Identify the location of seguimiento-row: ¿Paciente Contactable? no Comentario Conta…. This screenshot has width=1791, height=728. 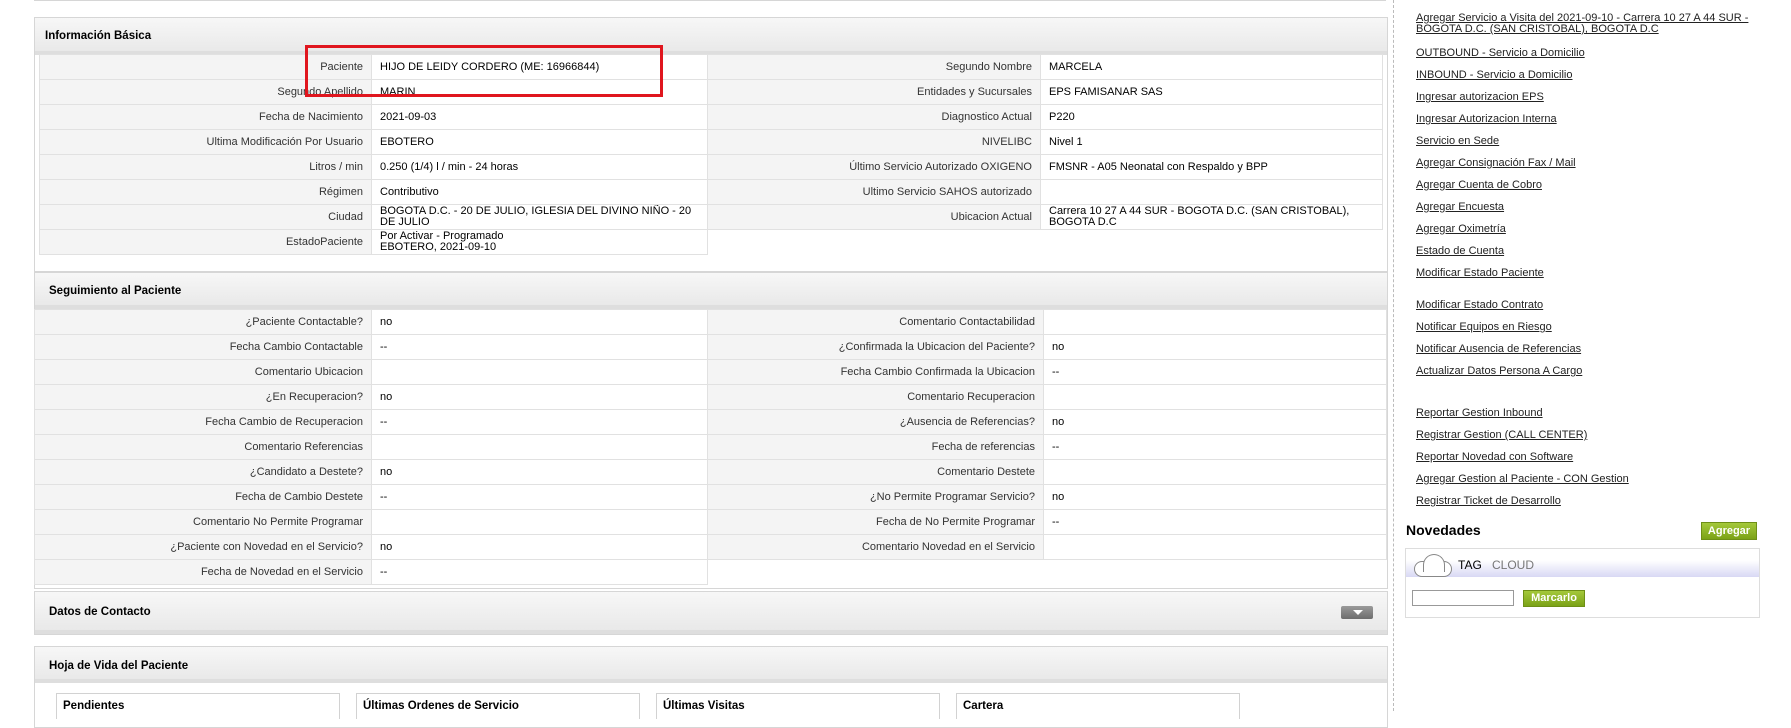
(710, 322).